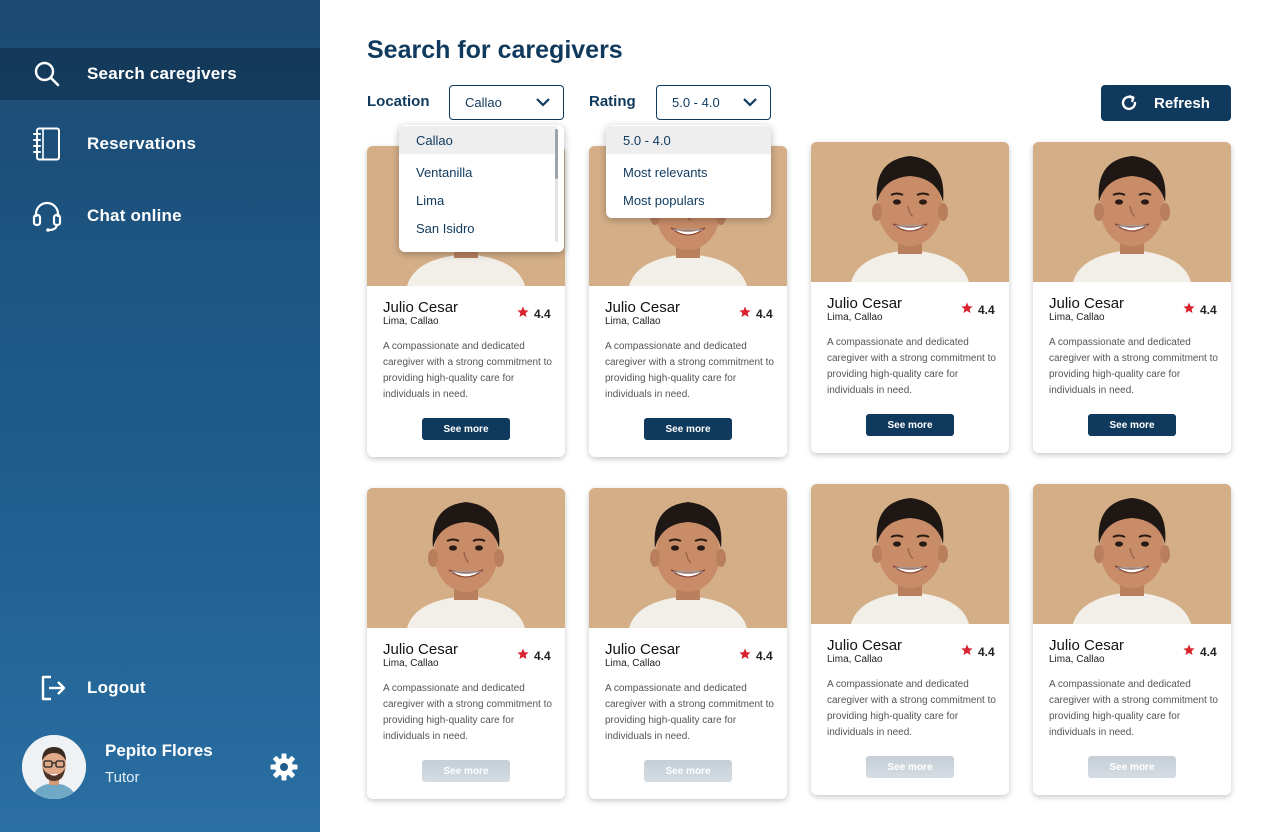  Describe the element at coordinates (134, 215) in the screenshot. I see `nav-label: Chat online` at that location.